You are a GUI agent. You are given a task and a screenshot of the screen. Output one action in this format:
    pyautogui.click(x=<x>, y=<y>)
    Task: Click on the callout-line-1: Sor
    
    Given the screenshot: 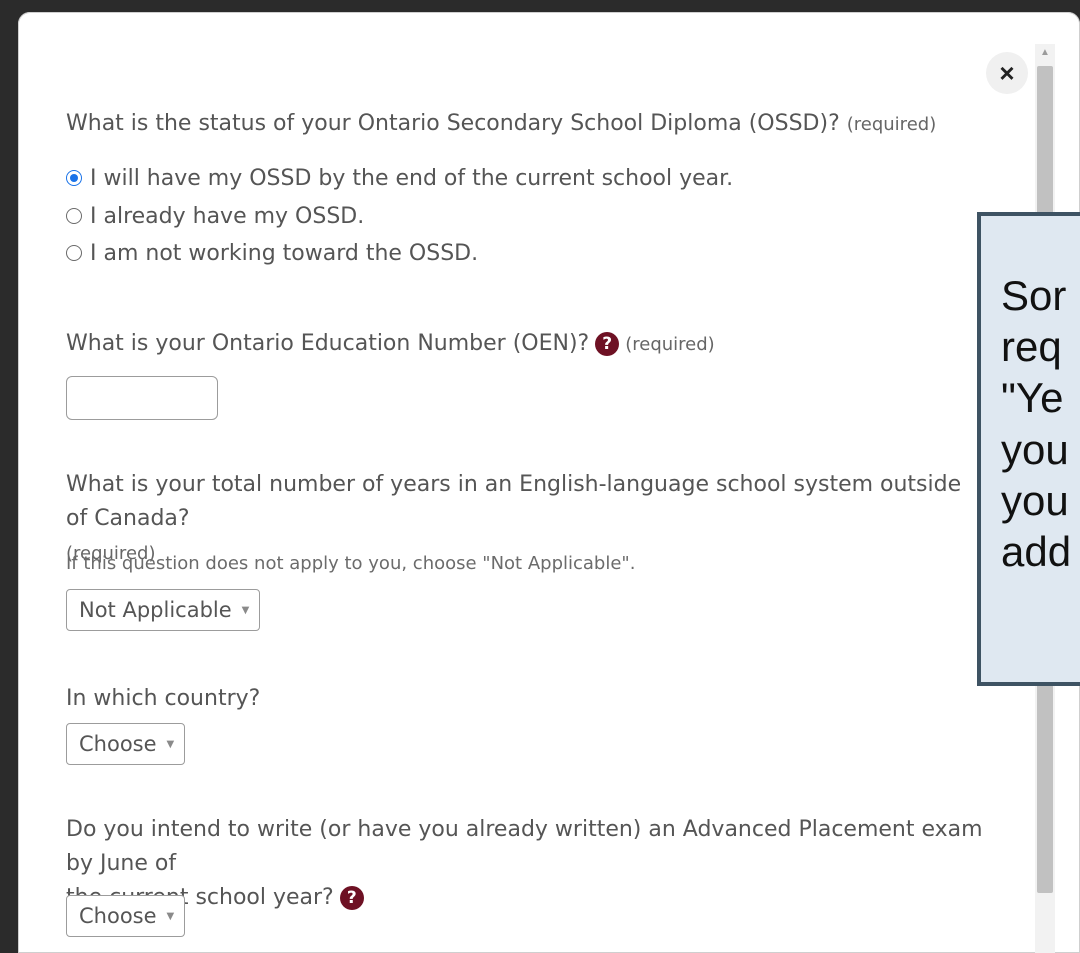 What is the action you would take?
    pyautogui.click(x=1034, y=295)
    